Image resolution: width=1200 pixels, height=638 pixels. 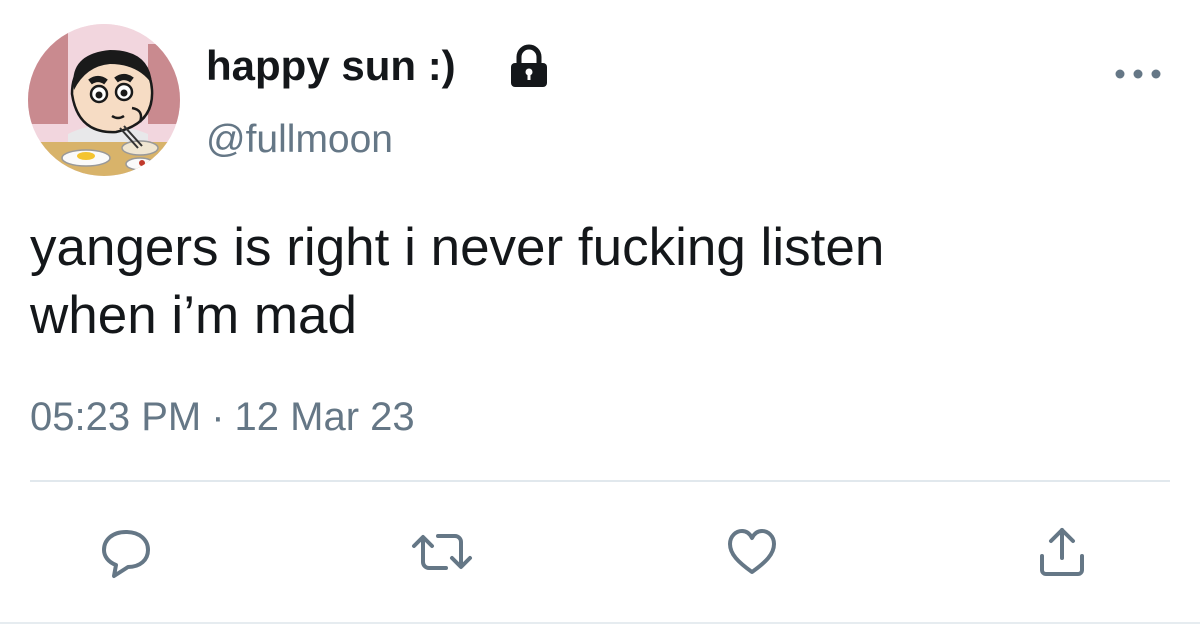 I want to click on retweet-icon, so click(x=442, y=552).